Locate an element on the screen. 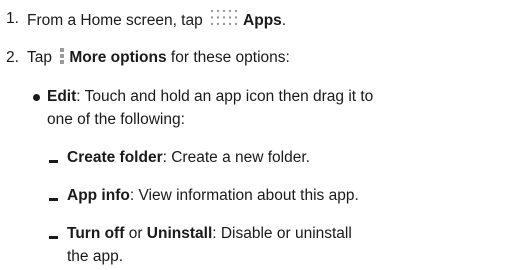  more-options-icon is located at coordinates (62, 59).